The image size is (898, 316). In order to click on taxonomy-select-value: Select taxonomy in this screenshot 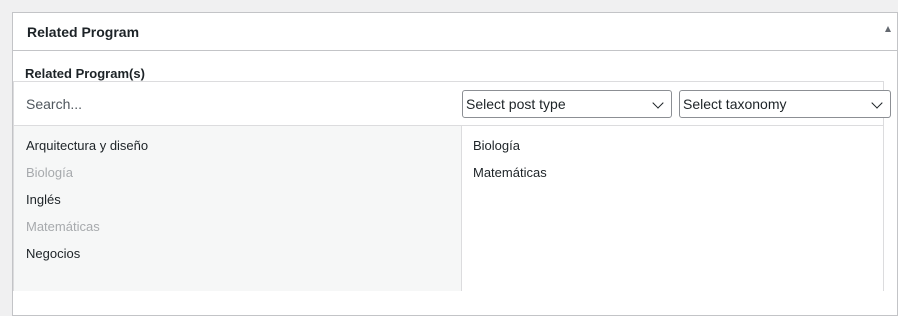, I will do `click(735, 104)`.